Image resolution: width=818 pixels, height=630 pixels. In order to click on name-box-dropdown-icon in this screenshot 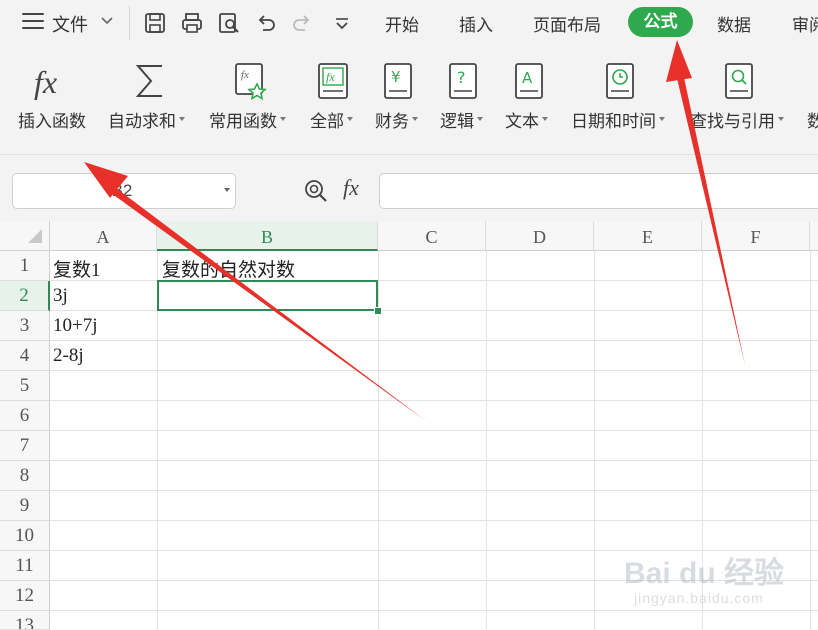, I will do `click(227, 190)`.